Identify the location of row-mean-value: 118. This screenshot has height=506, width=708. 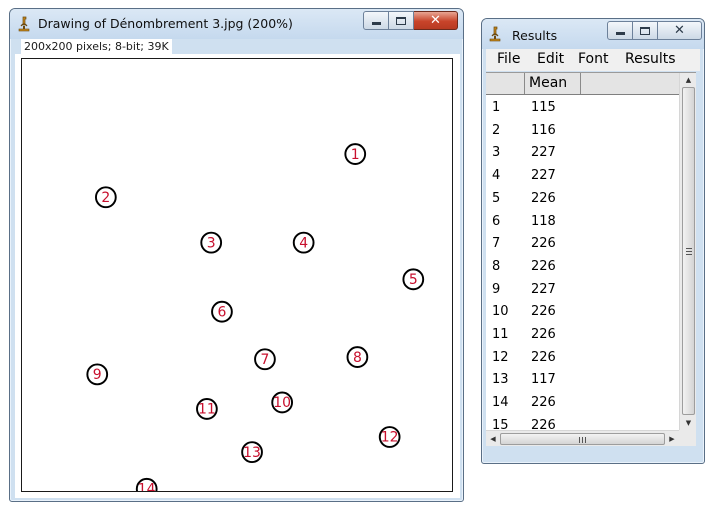
(543, 221).